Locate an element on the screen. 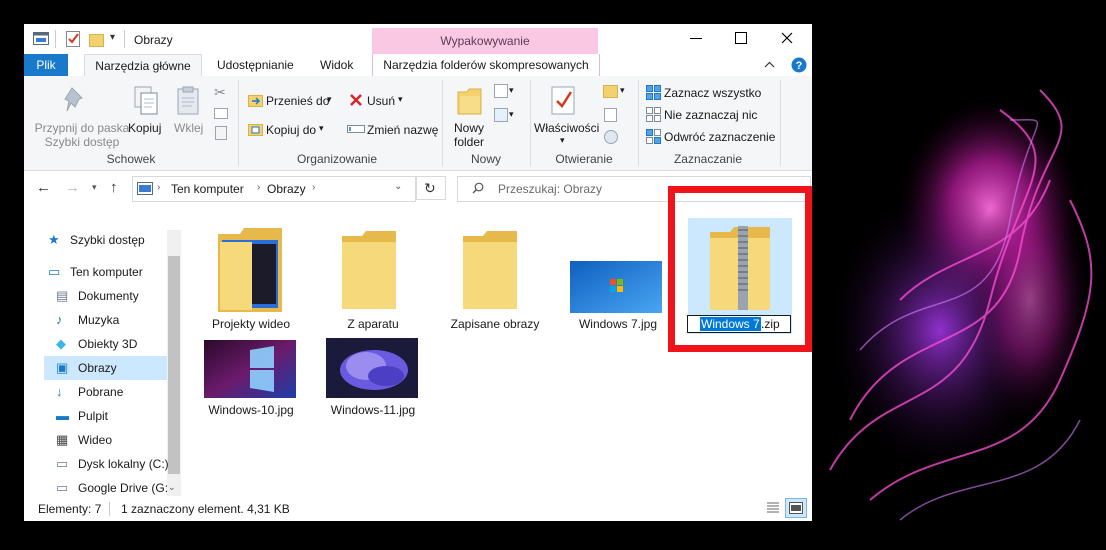 The height and width of the screenshot is (550, 1106). new-item-icon is located at coordinates (501, 91).